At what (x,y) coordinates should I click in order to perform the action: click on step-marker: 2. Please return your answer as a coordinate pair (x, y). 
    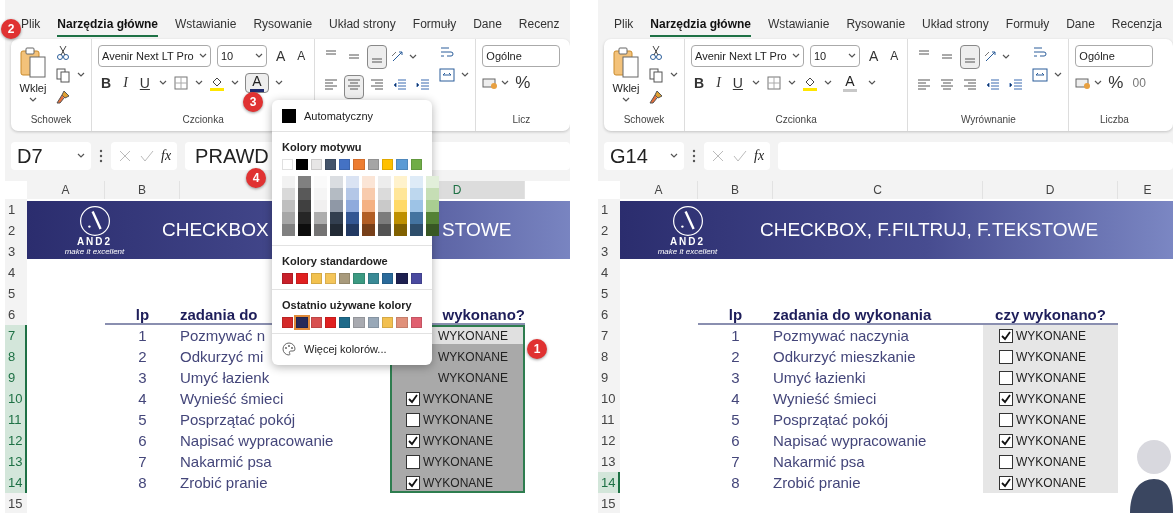
    Looking at the image, I should click on (11, 29).